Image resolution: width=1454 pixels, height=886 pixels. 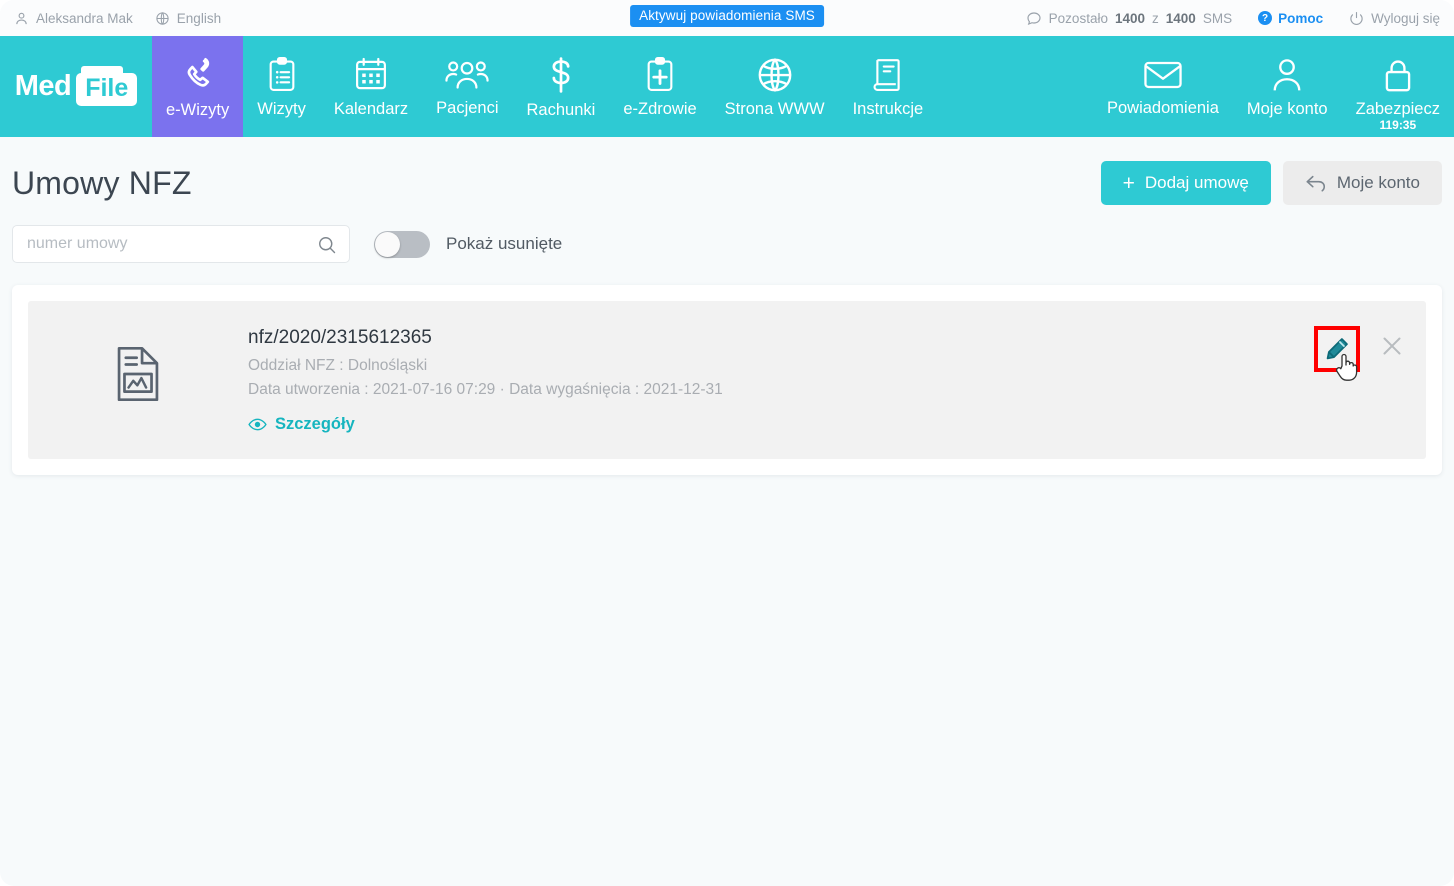 What do you see at coordinates (888, 75) in the screenshot?
I see `book-icon` at bounding box center [888, 75].